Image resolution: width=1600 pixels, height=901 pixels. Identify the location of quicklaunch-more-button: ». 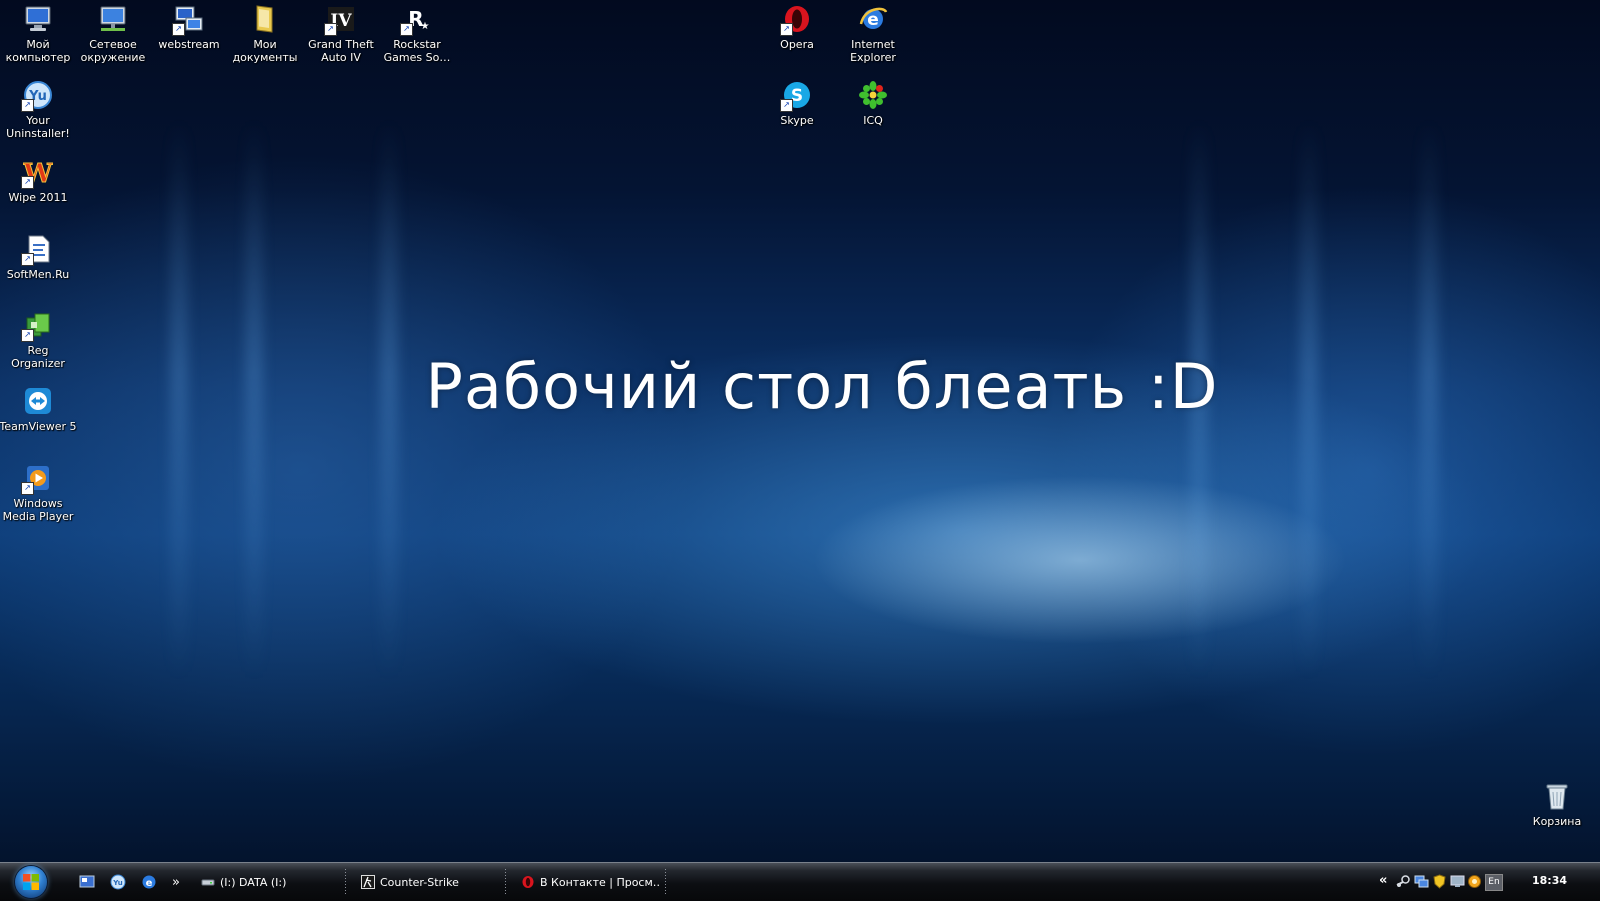
(176, 882).